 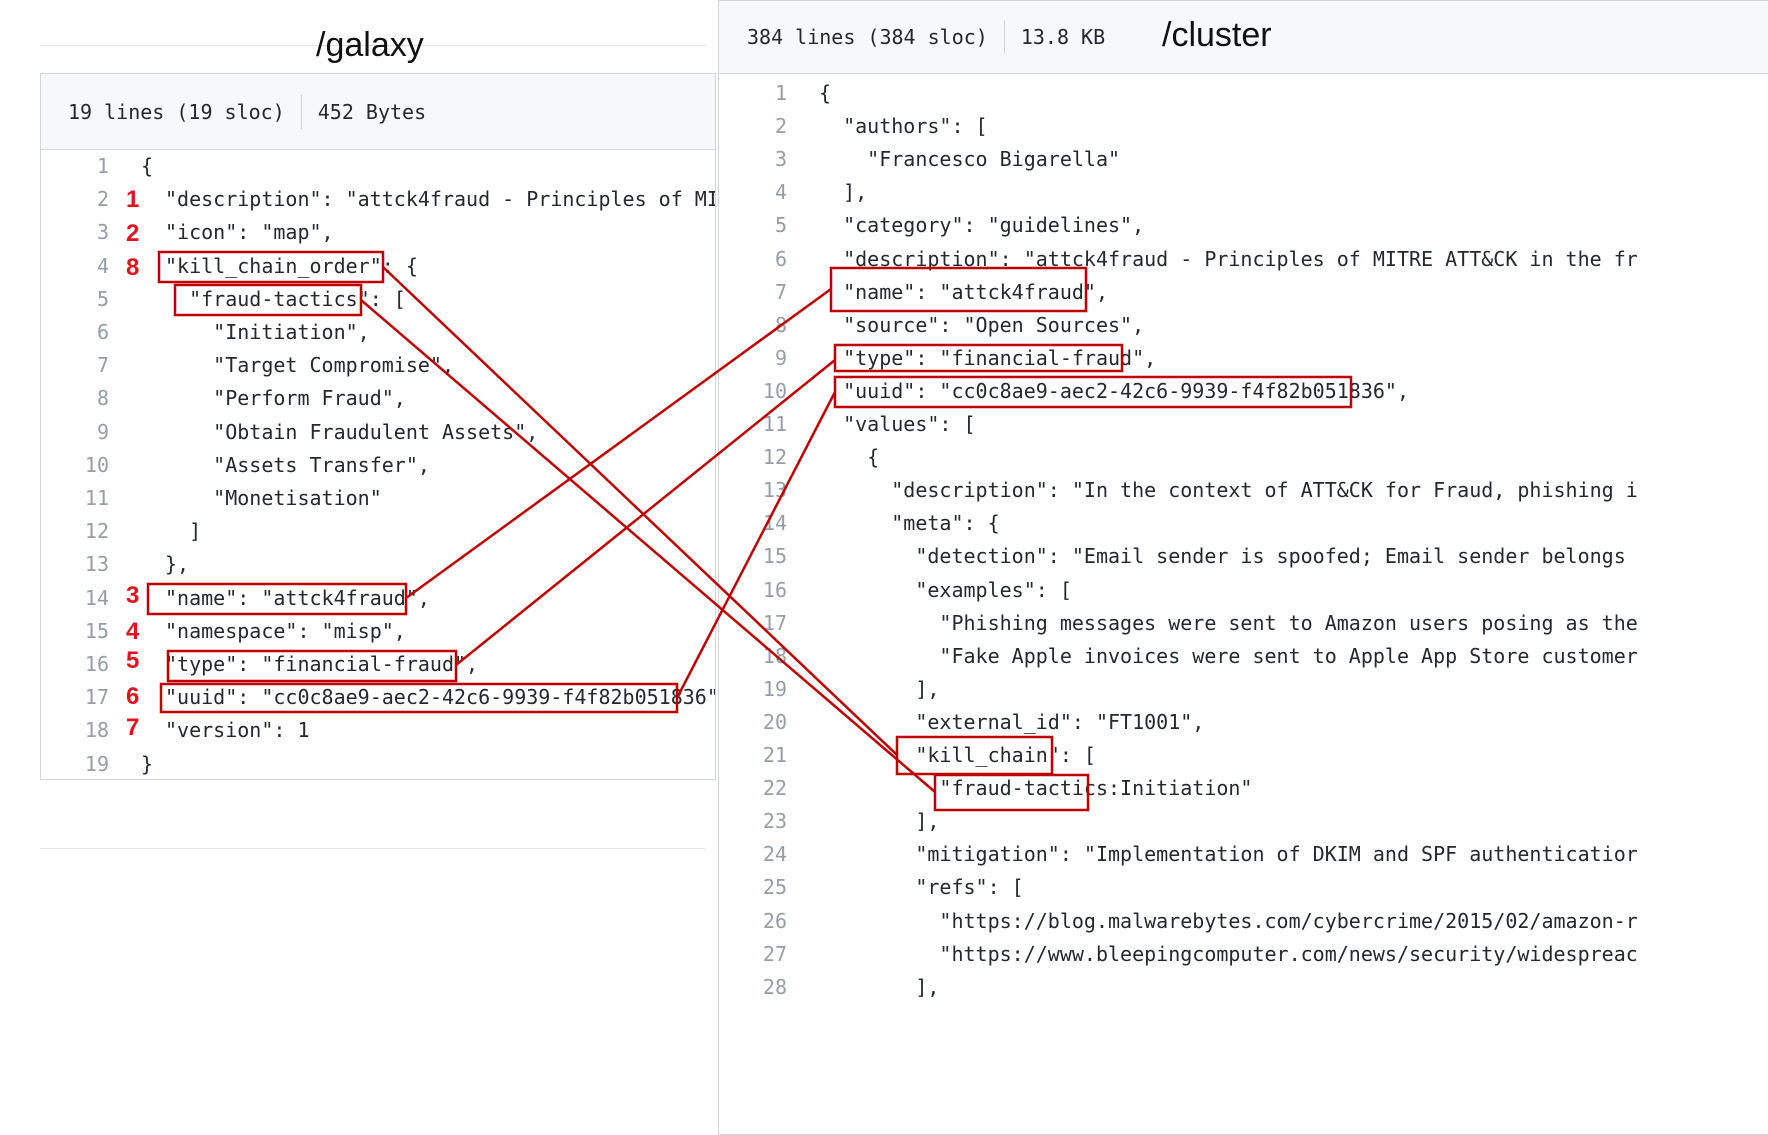 What do you see at coordinates (780, 225) in the screenshot?
I see `line-number: 5` at bounding box center [780, 225].